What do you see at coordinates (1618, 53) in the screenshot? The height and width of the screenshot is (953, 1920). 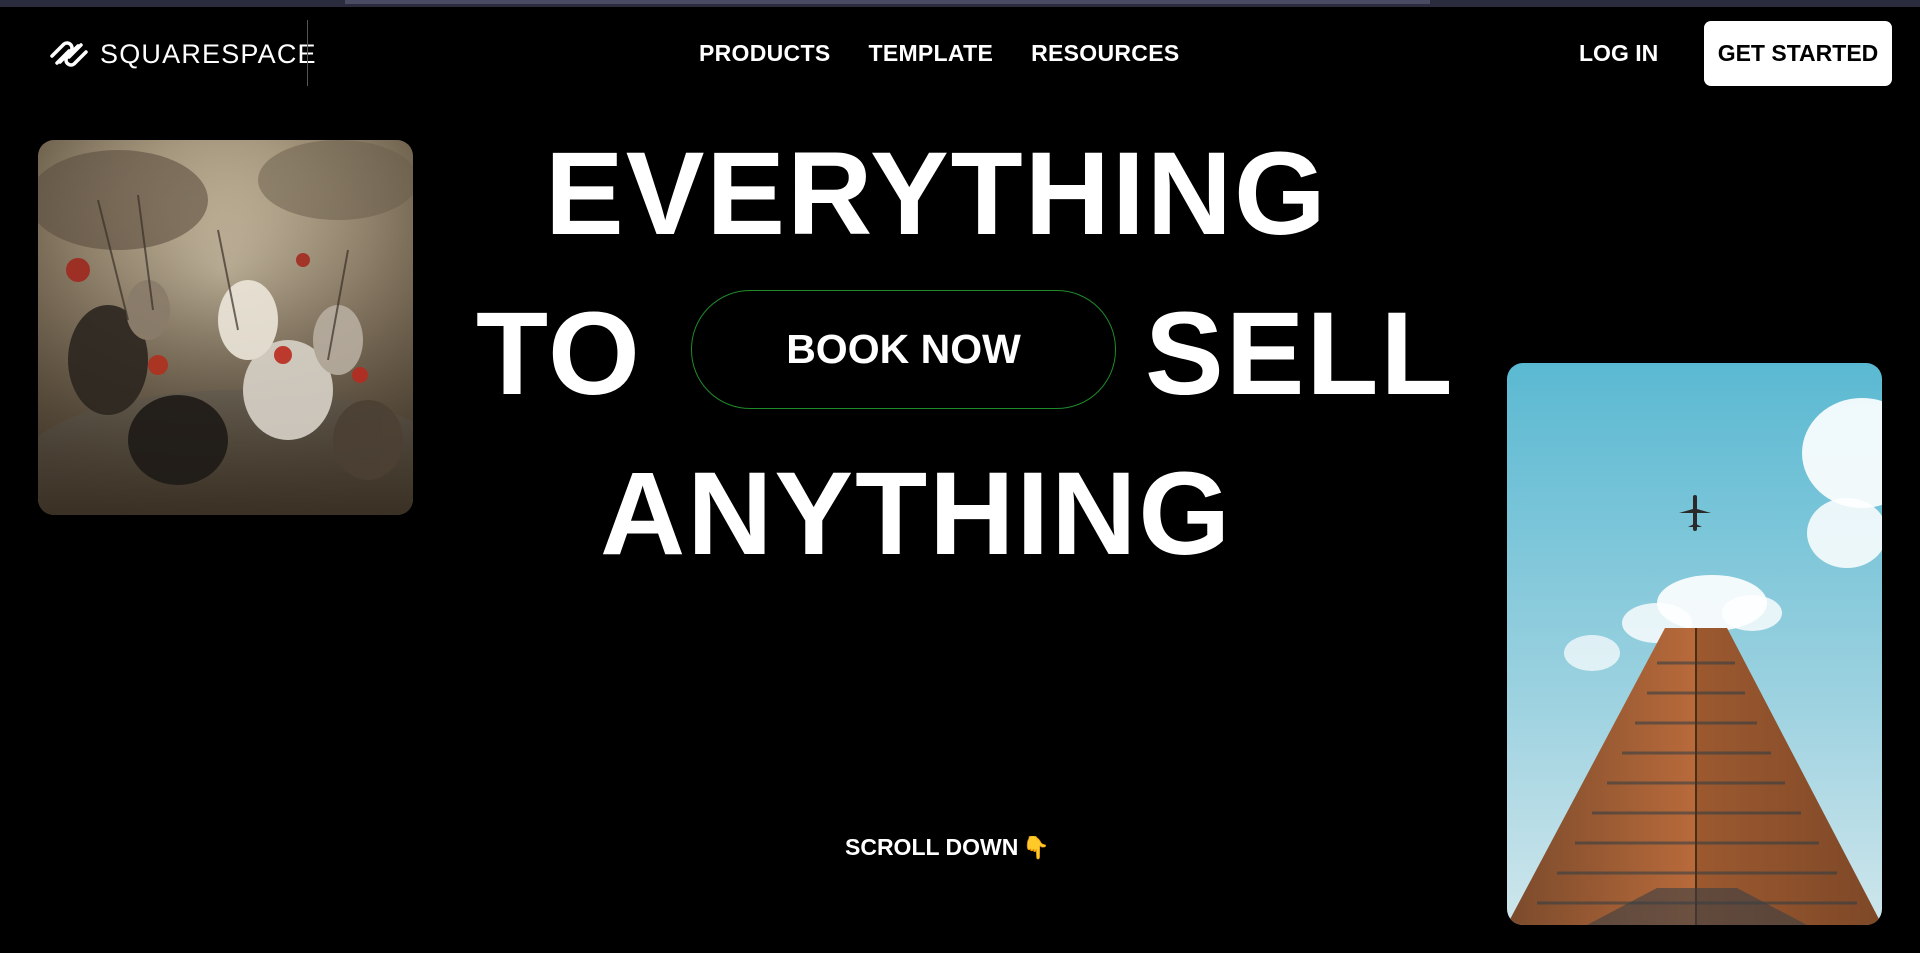 I see `login-link: LOG IN` at bounding box center [1618, 53].